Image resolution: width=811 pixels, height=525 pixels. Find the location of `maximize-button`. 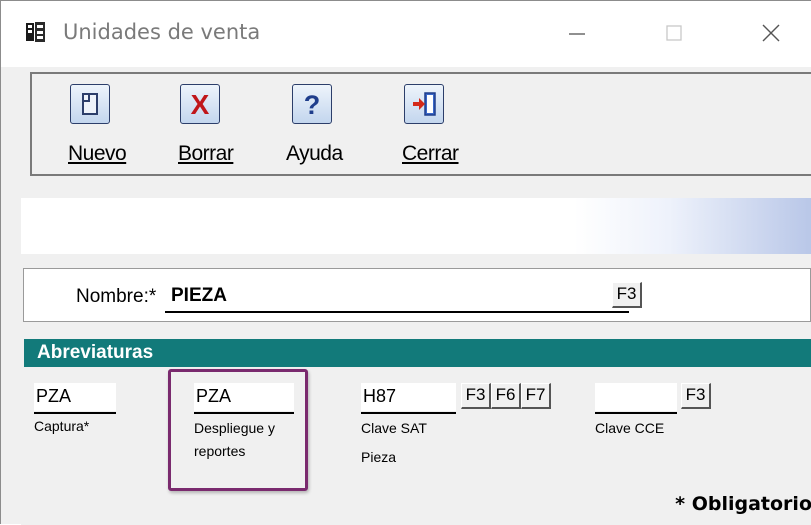

maximize-button is located at coordinates (674, 33).